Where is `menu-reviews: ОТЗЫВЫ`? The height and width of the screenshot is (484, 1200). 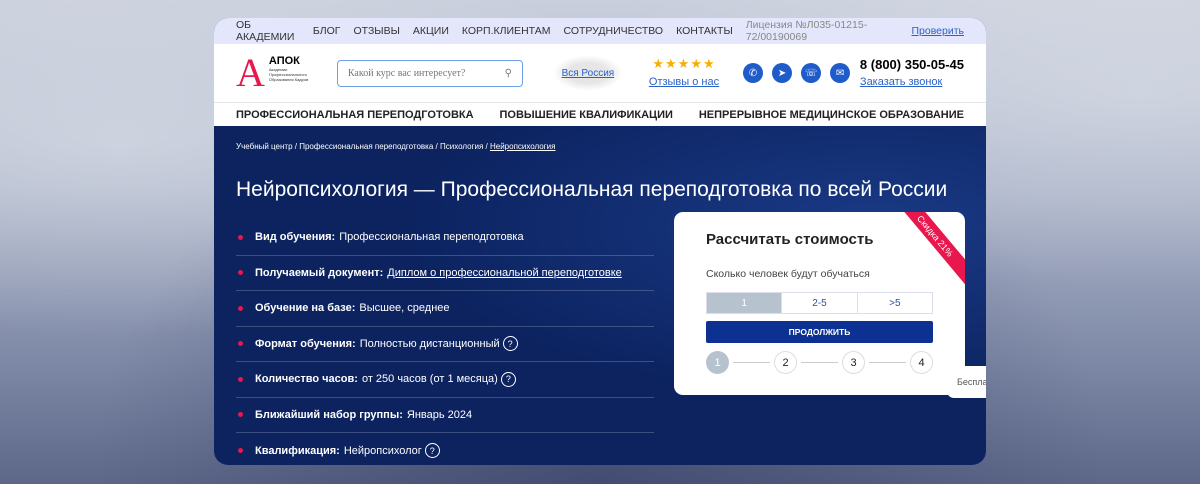 menu-reviews: ОТЗЫВЫ is located at coordinates (376, 31).